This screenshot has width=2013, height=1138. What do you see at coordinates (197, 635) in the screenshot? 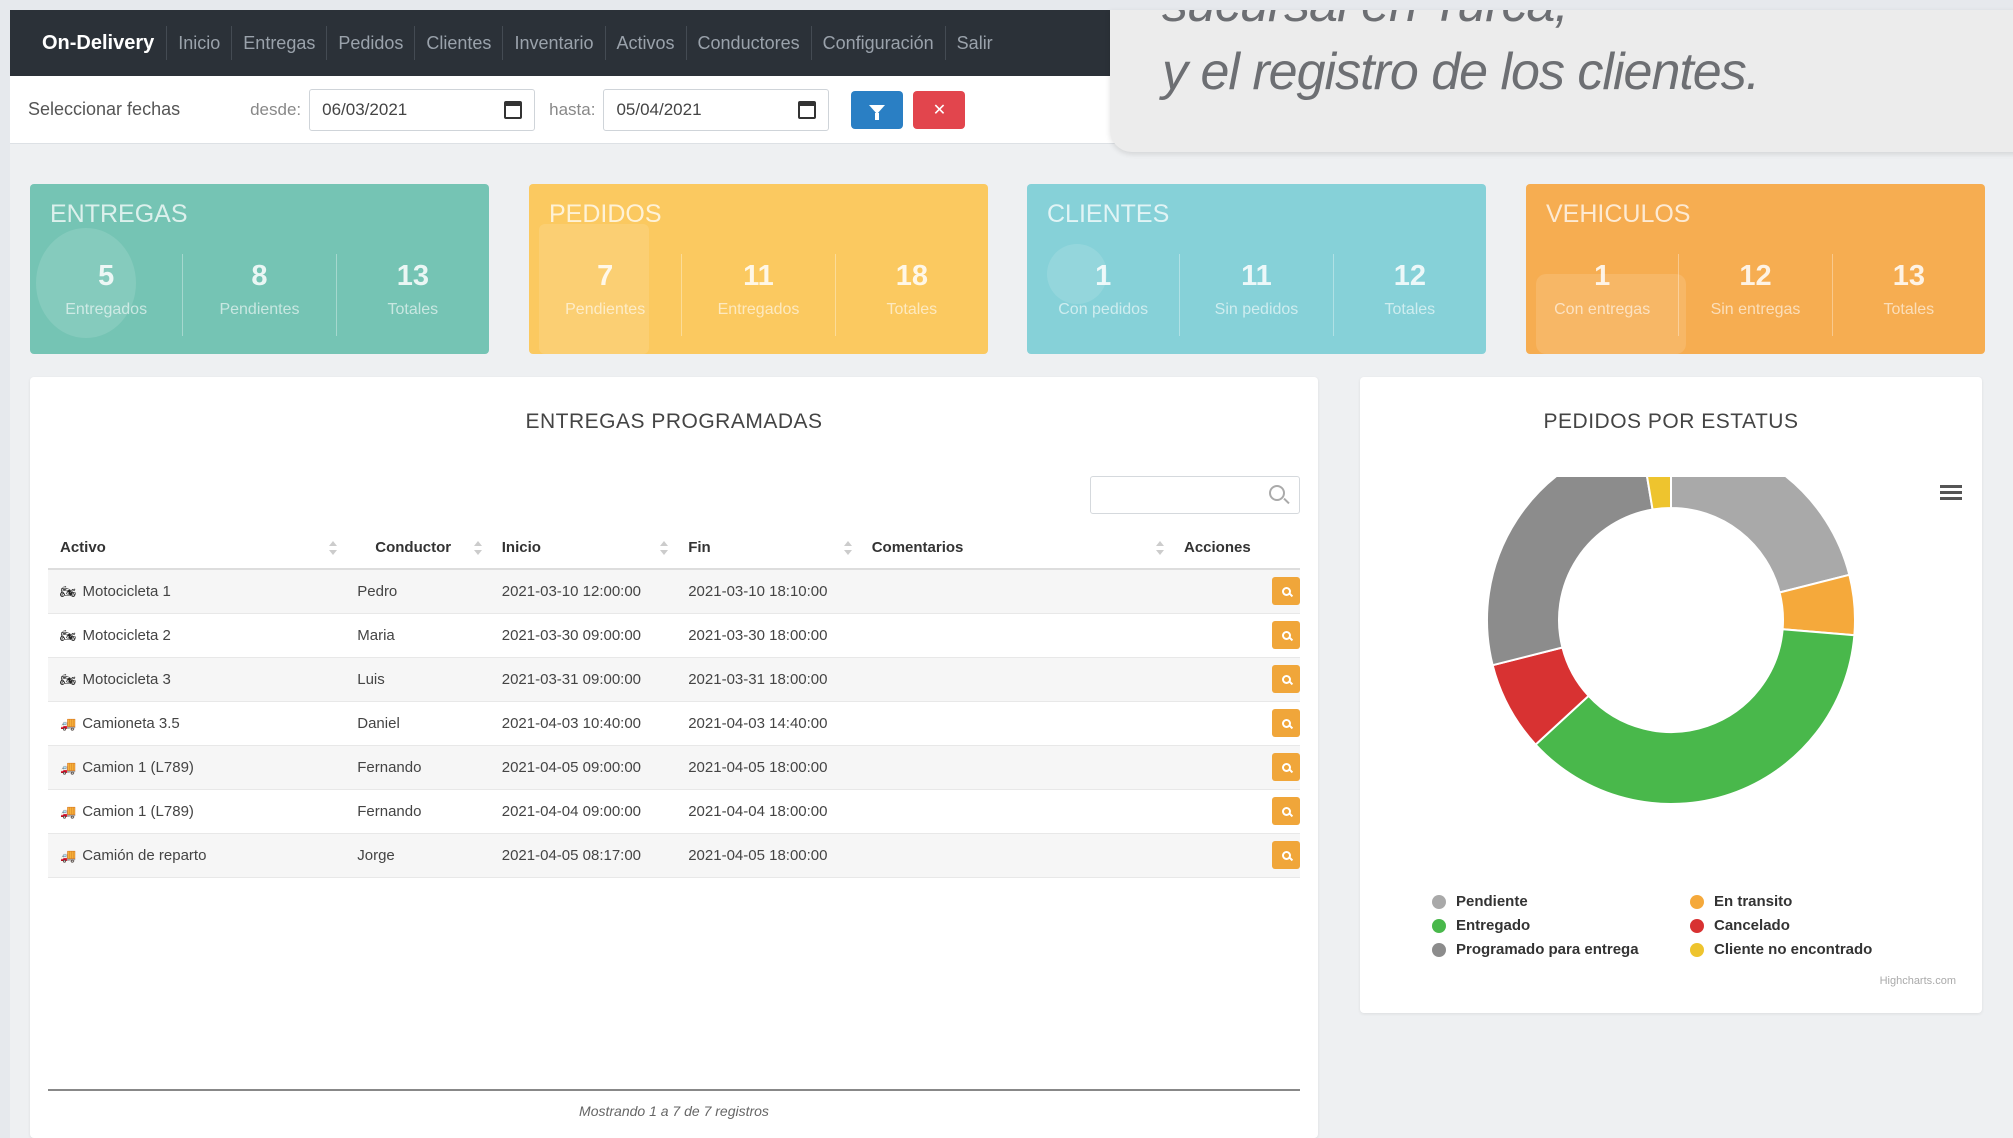
I see `cell-activo: 🏍 Motocicleta 2` at bounding box center [197, 635].